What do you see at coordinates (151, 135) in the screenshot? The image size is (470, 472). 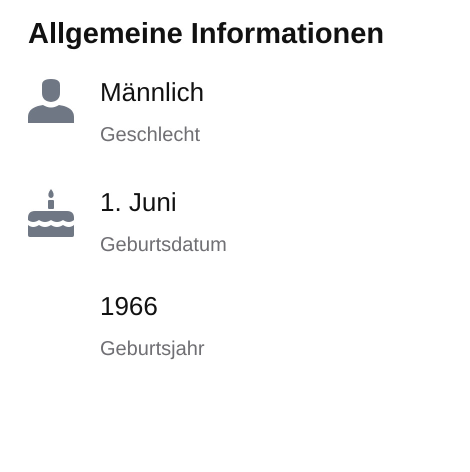 I see `field-label: Geschlecht` at bounding box center [151, 135].